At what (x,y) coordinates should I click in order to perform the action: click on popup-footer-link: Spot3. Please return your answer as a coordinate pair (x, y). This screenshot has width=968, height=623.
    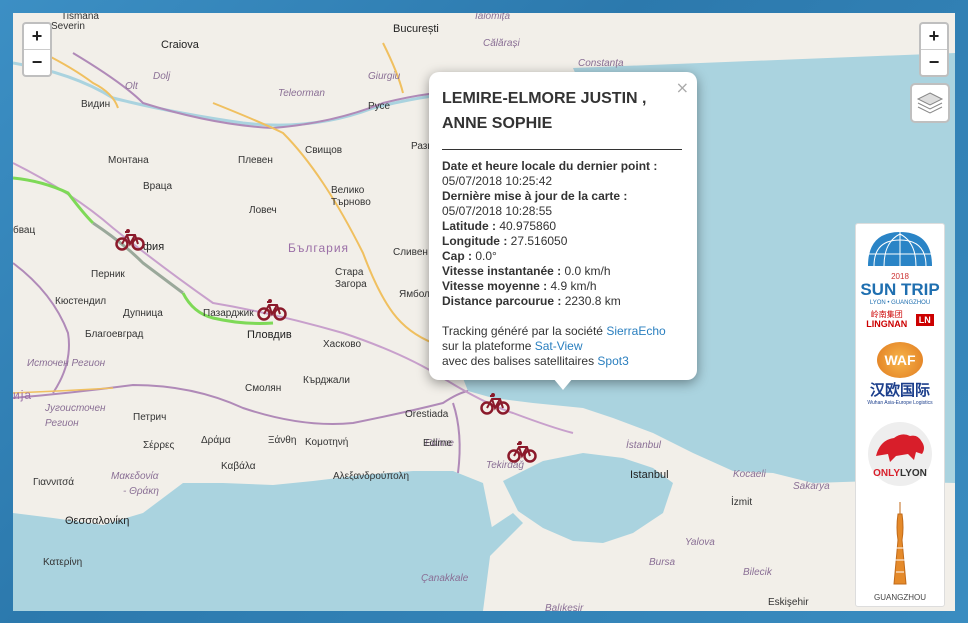
    Looking at the image, I should click on (612, 361).